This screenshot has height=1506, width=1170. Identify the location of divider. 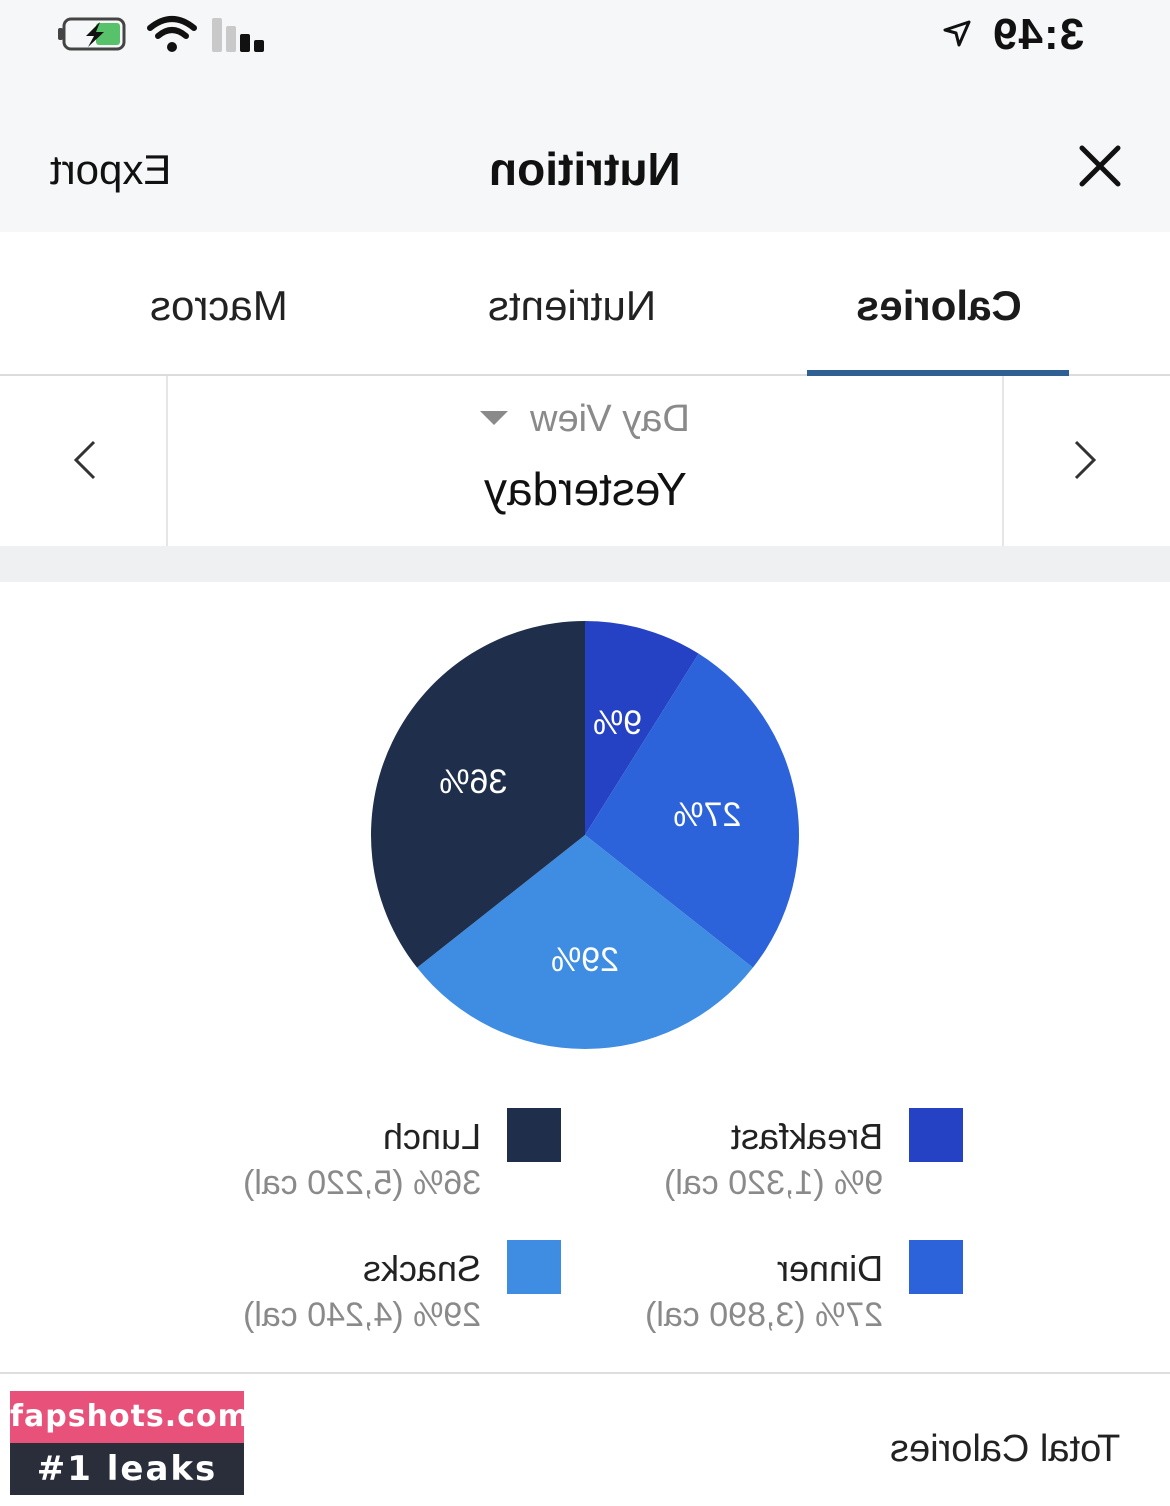
(585, 1373).